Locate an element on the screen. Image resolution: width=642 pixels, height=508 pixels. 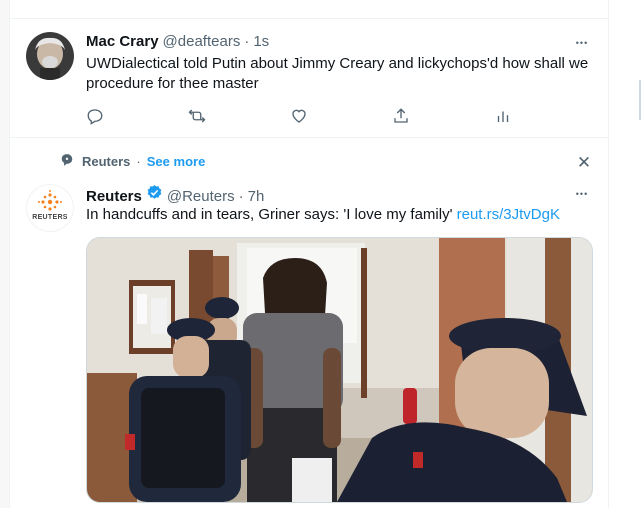
right-gutter is located at coordinates (625, 254).